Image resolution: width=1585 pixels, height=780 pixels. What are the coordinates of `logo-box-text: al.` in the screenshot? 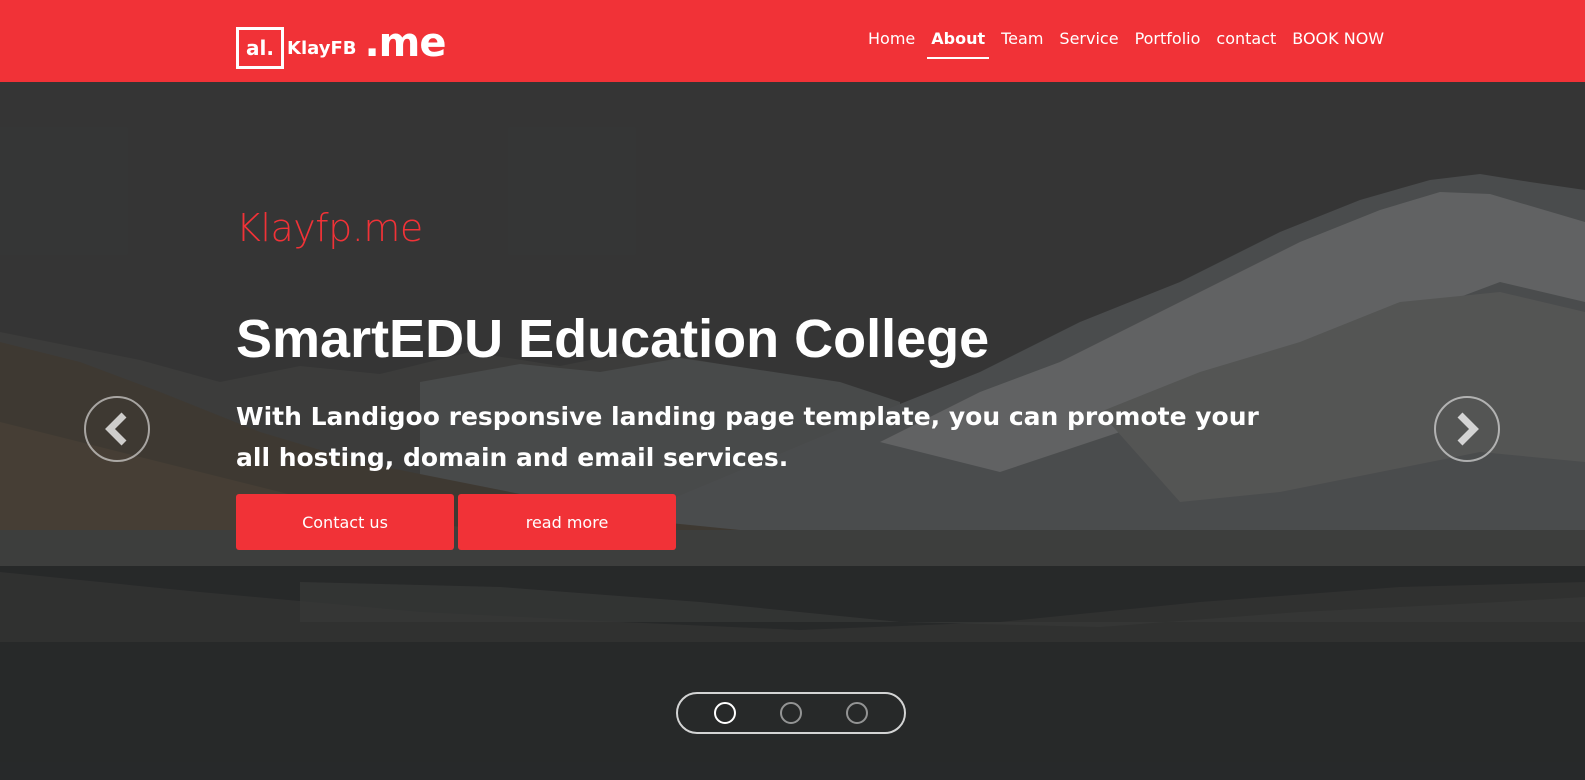 It's located at (260, 48).